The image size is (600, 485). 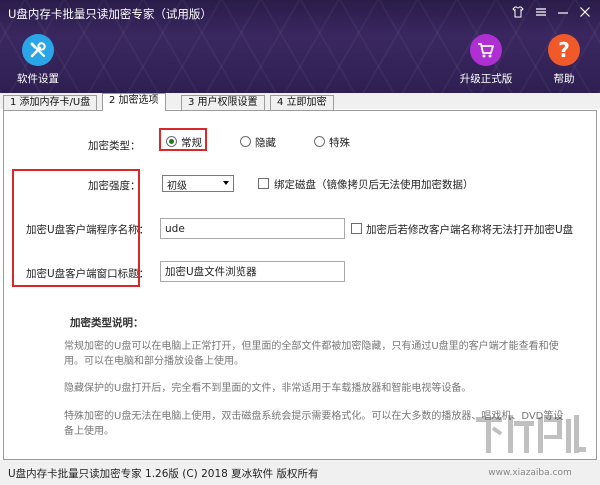 What do you see at coordinates (114, 186) in the screenshot?
I see `strength-label: 加密强度：` at bounding box center [114, 186].